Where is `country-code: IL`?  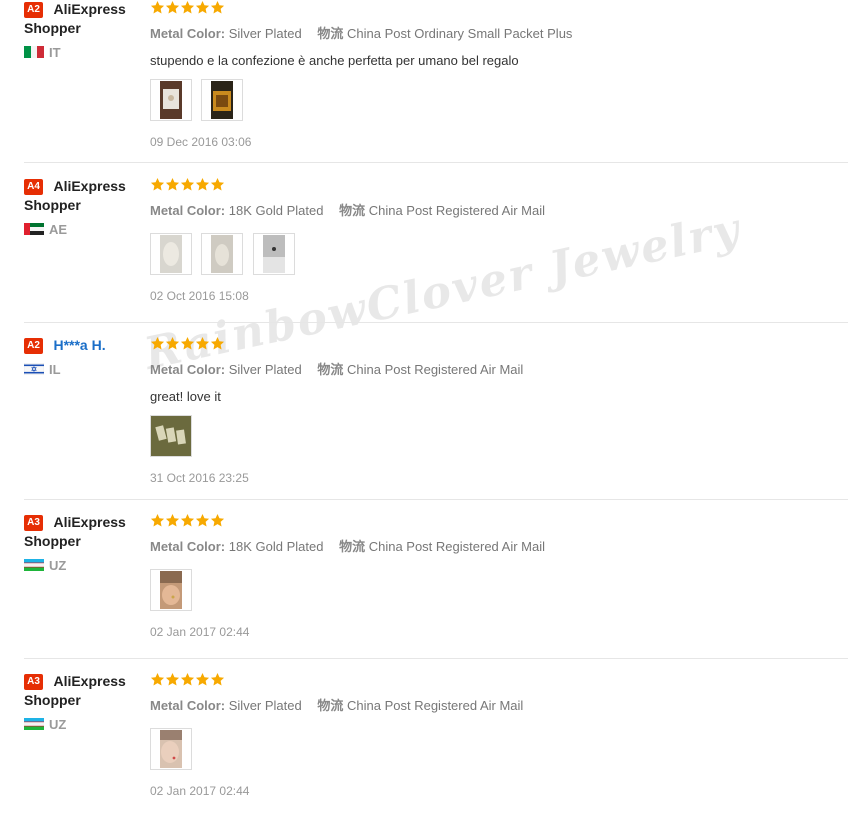
country-code: IL is located at coordinates (55, 369).